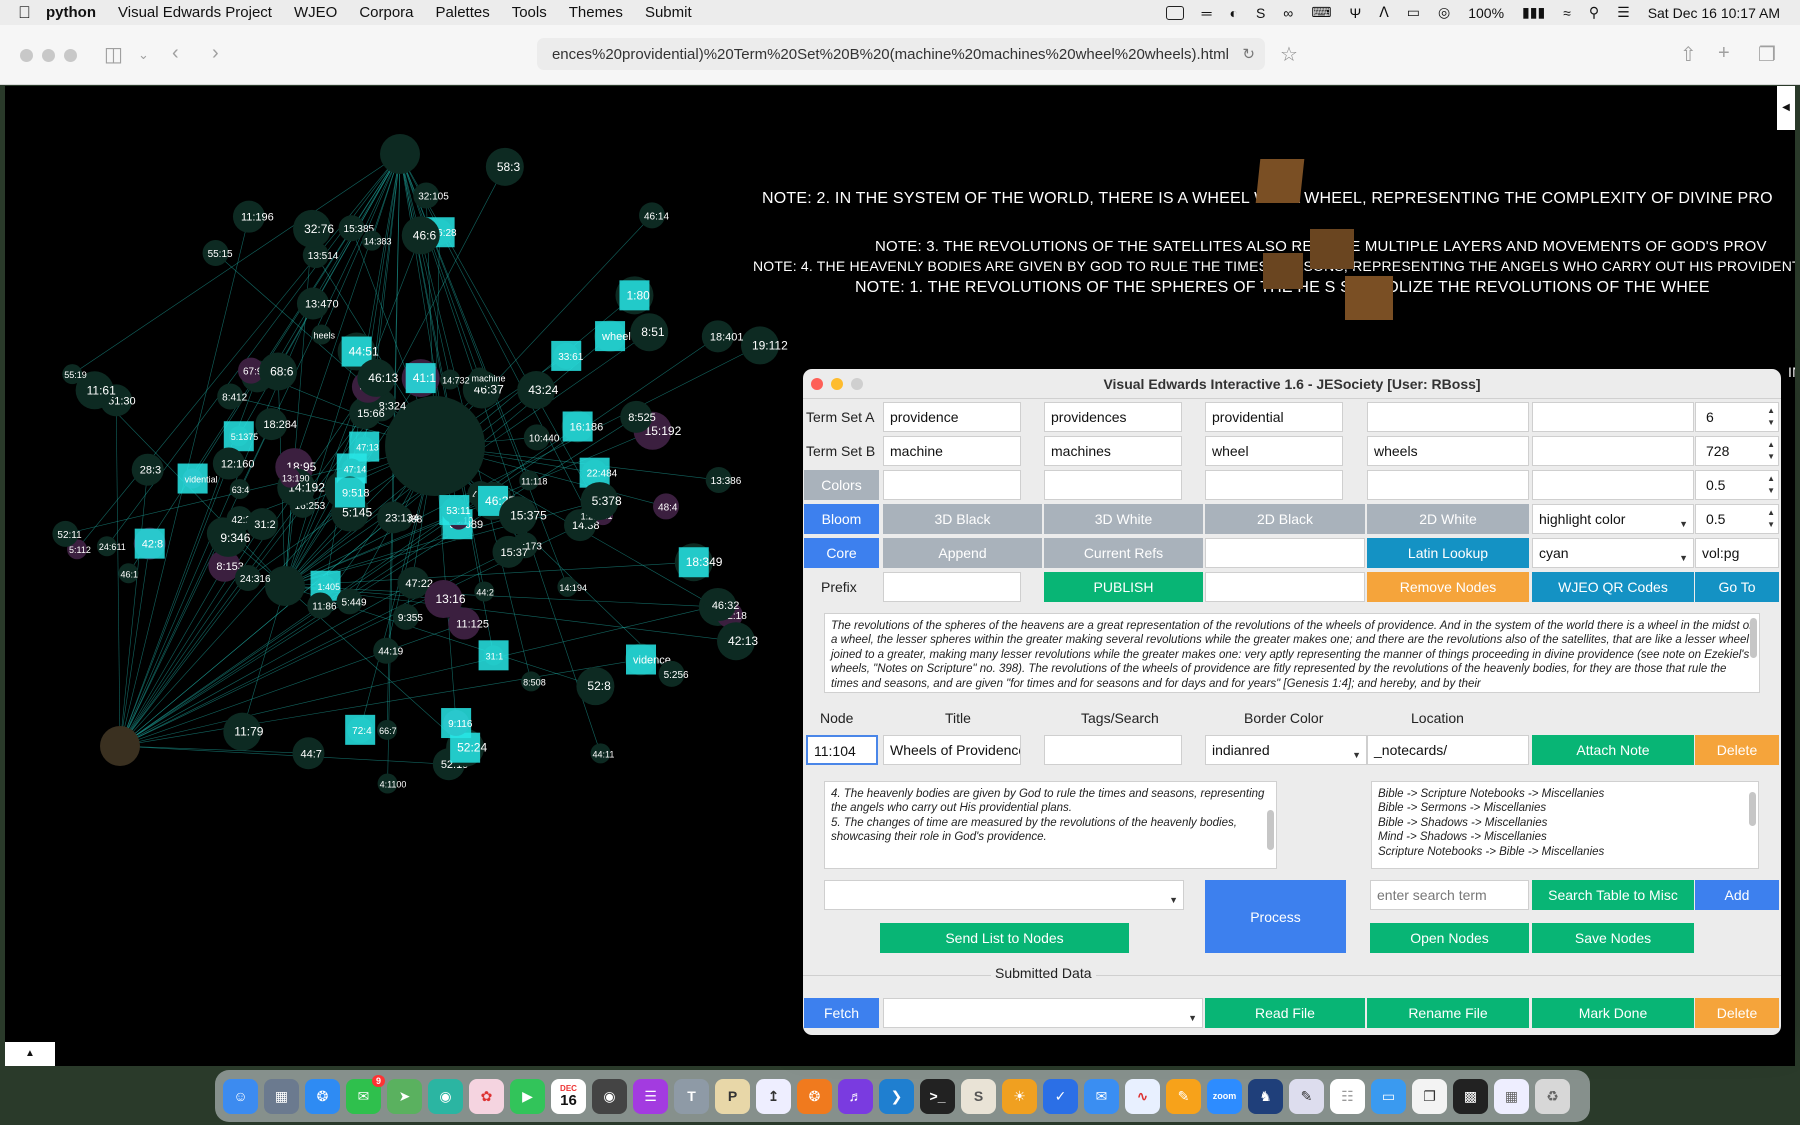  I want to click on calendar-icon: DEC 16, so click(568, 1096).